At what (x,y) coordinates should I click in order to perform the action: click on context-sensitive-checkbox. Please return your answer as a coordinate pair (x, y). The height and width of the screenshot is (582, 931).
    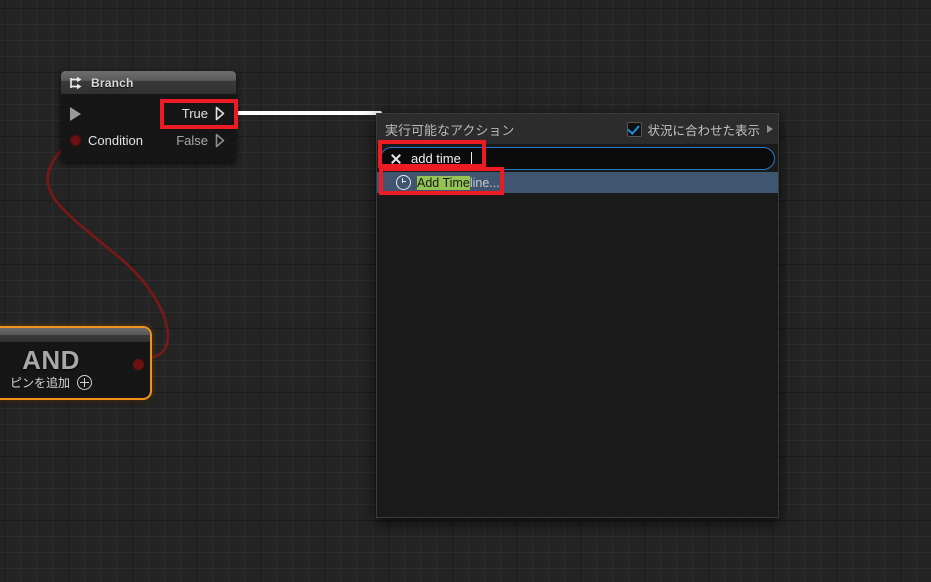
    Looking at the image, I should click on (635, 129).